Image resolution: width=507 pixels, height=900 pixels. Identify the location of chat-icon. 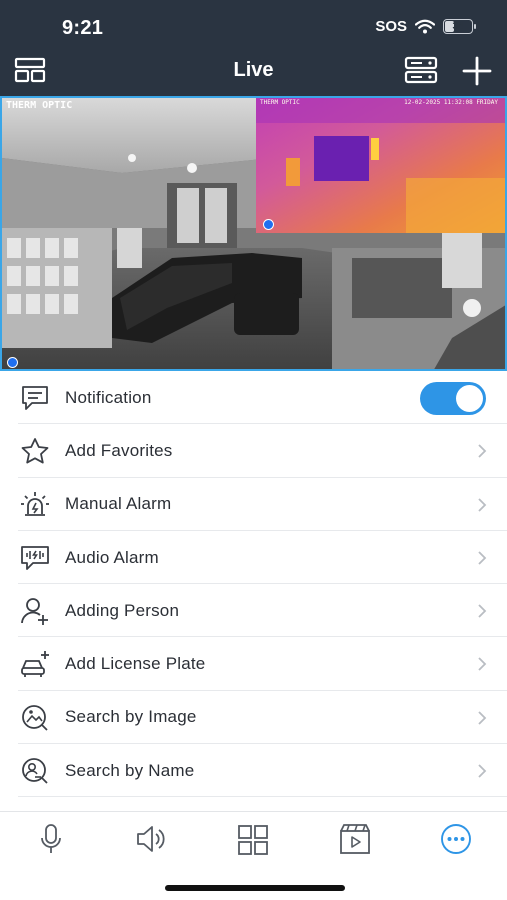
(35, 398).